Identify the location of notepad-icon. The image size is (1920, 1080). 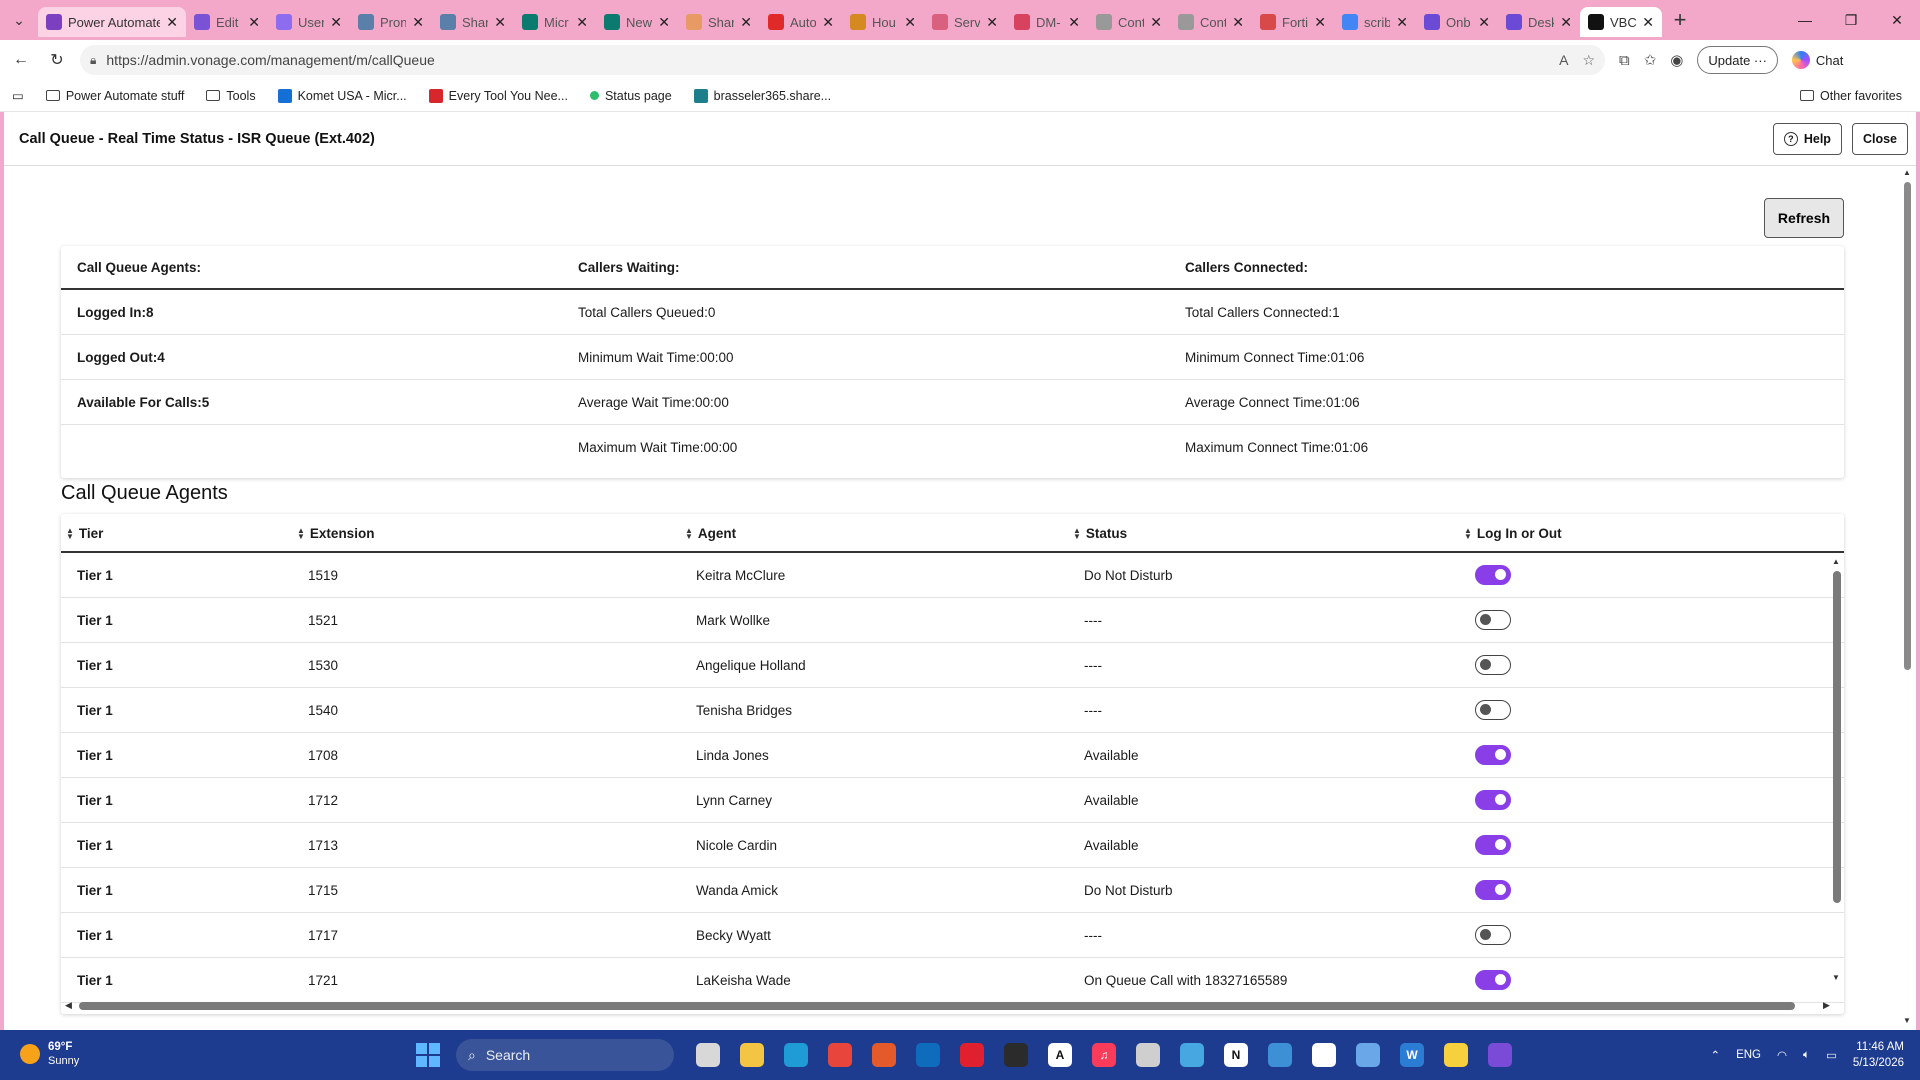
(1192, 1055).